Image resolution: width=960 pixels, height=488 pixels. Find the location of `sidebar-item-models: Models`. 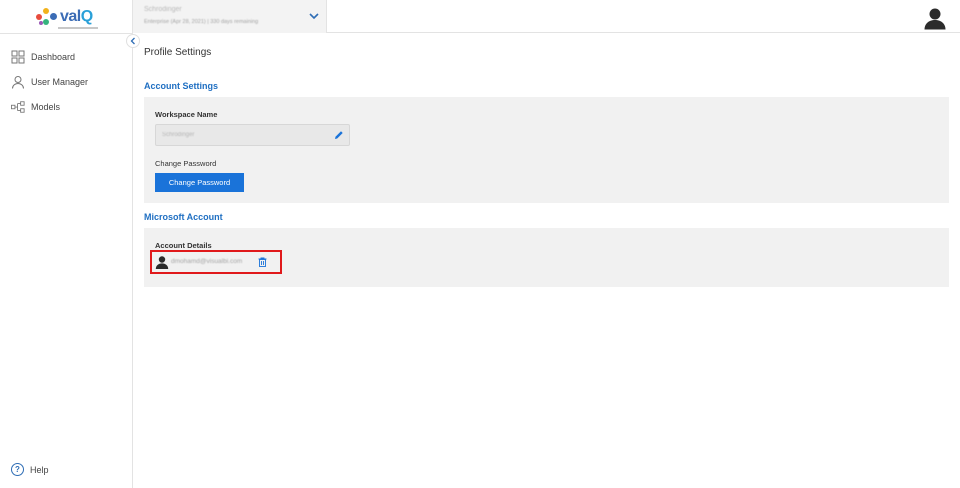

sidebar-item-models: Models is located at coordinates (66, 106).